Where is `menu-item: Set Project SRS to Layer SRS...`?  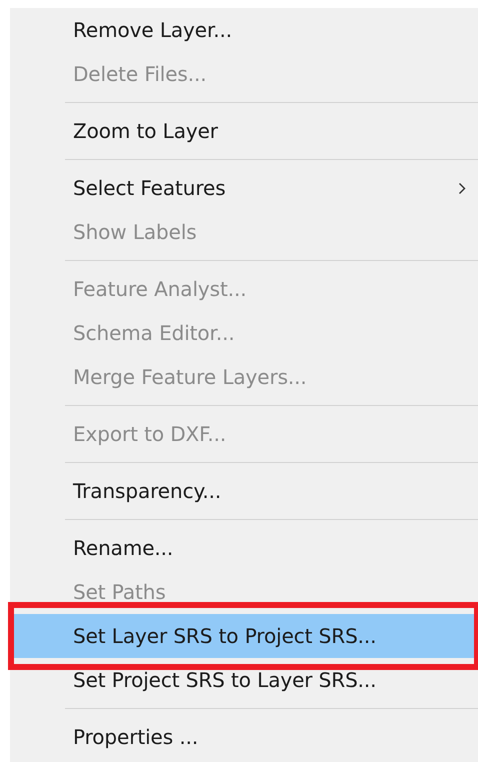 menu-item: Set Project SRS to Layer SRS... is located at coordinates (244, 680).